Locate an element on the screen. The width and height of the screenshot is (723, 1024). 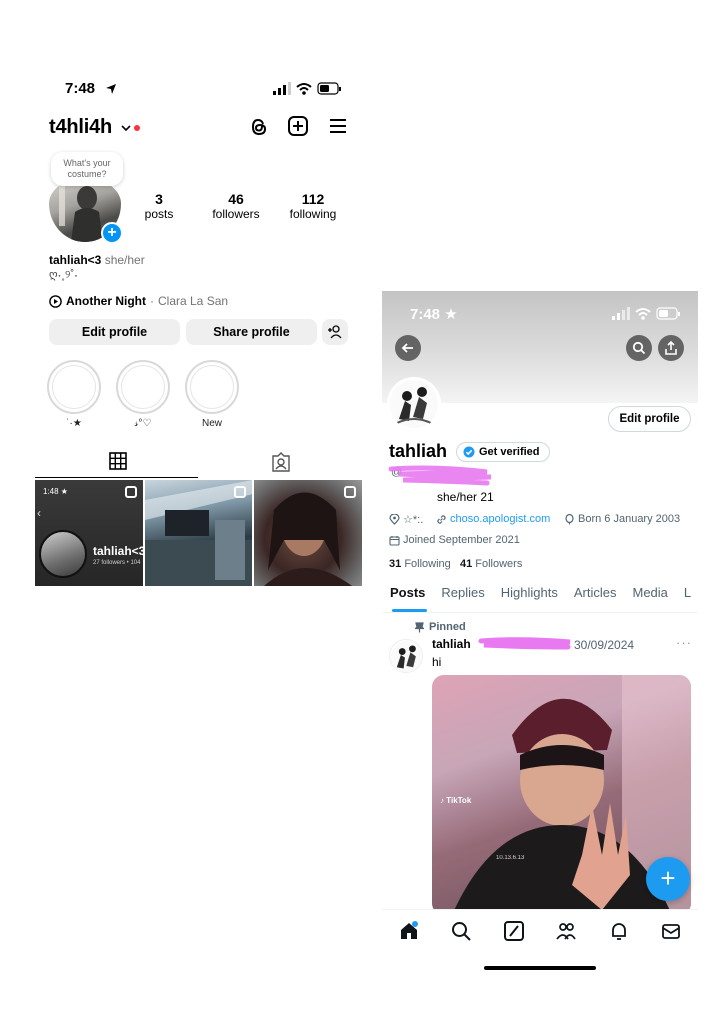
birthday: Born 6 January 2003 is located at coordinates (622, 519).